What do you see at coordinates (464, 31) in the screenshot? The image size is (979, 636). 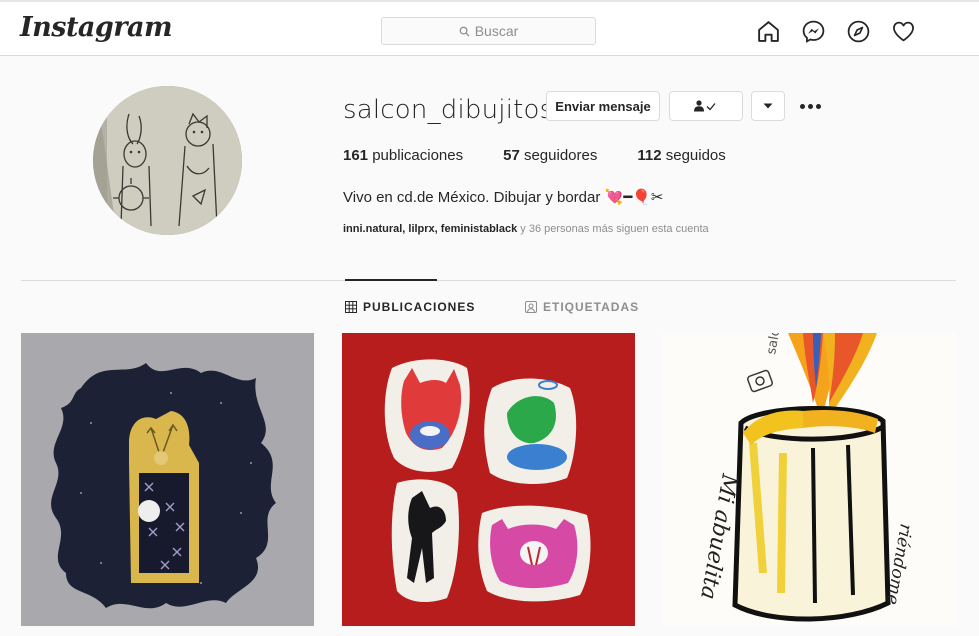 I see `search-icon` at bounding box center [464, 31].